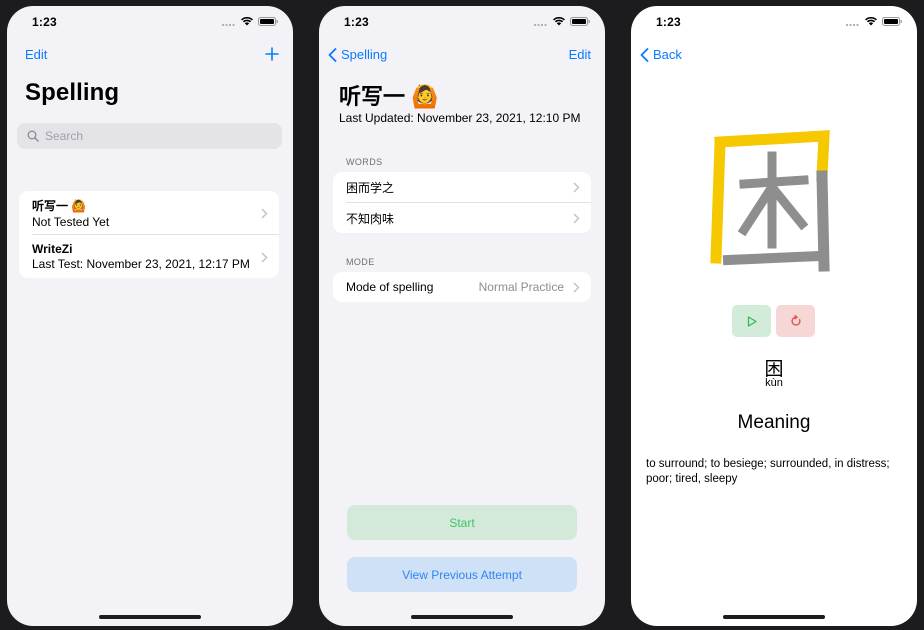  Describe the element at coordinates (667, 54) in the screenshot. I see `back-button-label: Back` at that location.